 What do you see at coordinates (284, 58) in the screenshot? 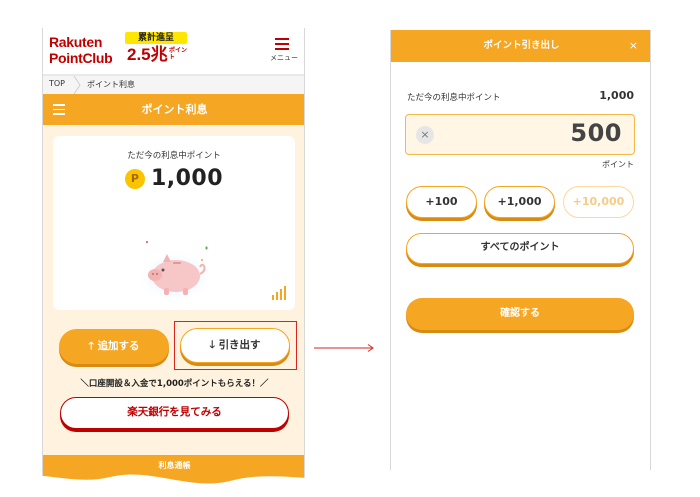
I see `menu-label: メニュー` at bounding box center [284, 58].